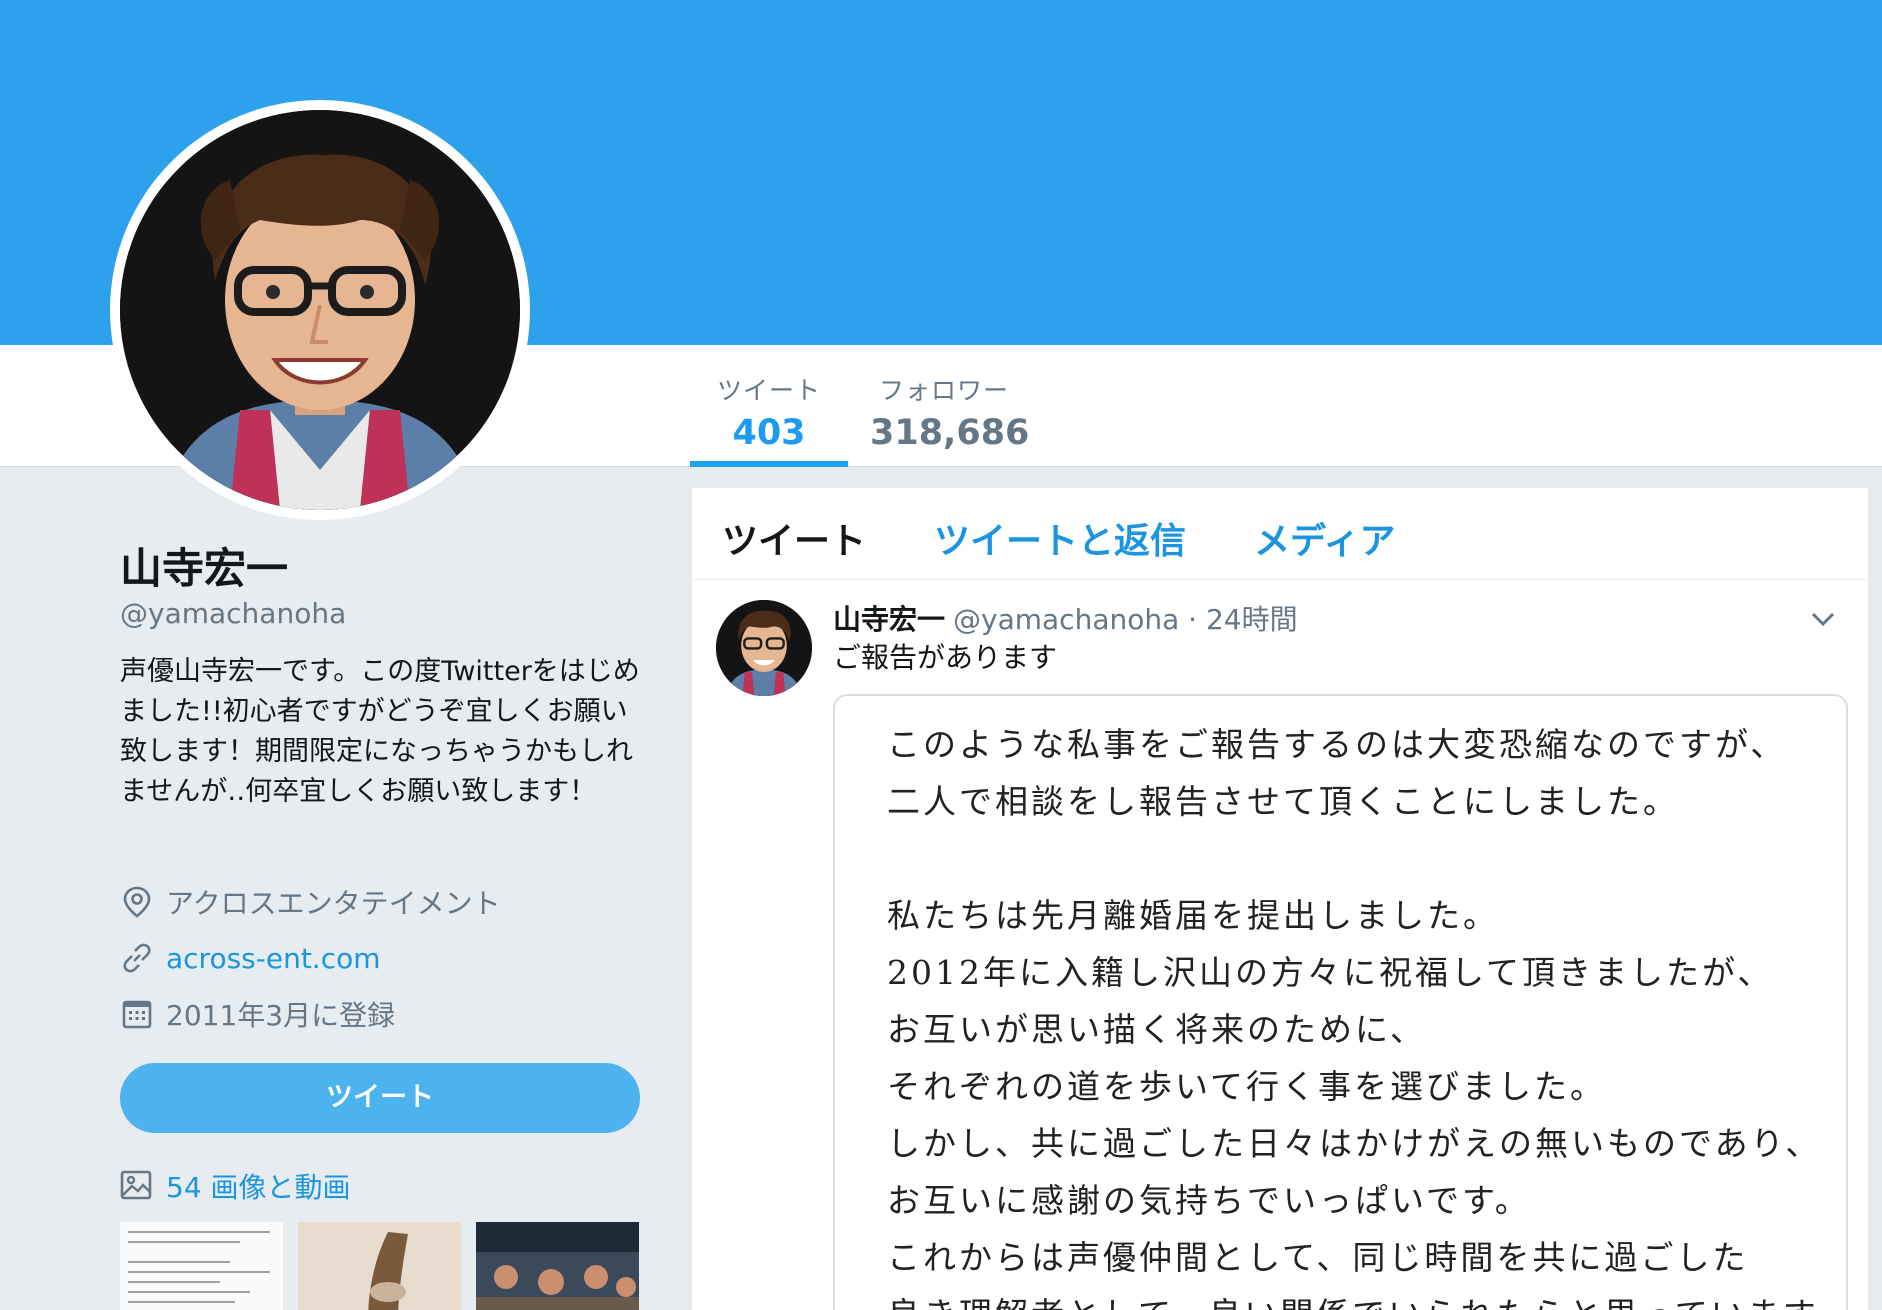 This screenshot has height=1310, width=1882. What do you see at coordinates (794, 538) in the screenshot?
I see `tab-tweets: ツイート` at bounding box center [794, 538].